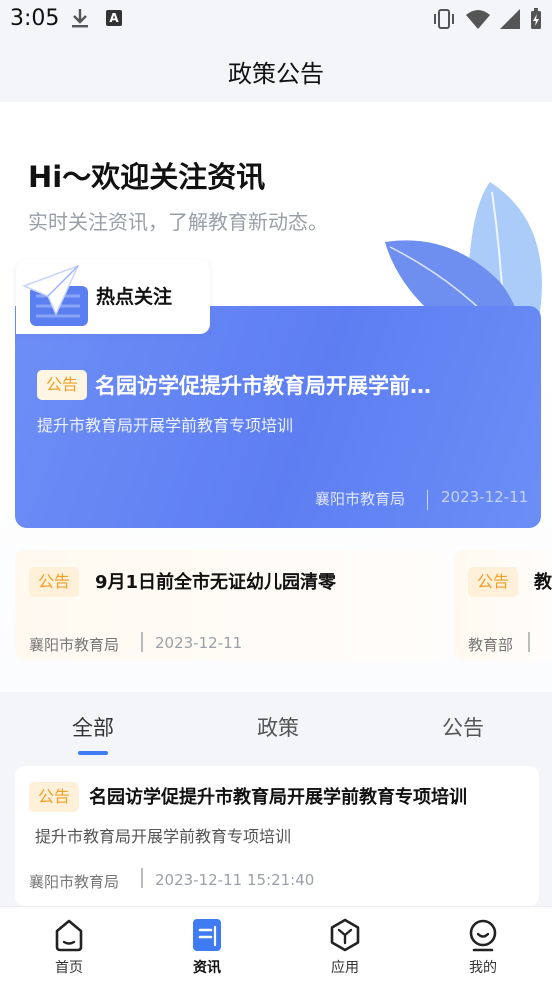  Describe the element at coordinates (55, 295) in the screenshot. I see `paper-plane-icon` at that location.